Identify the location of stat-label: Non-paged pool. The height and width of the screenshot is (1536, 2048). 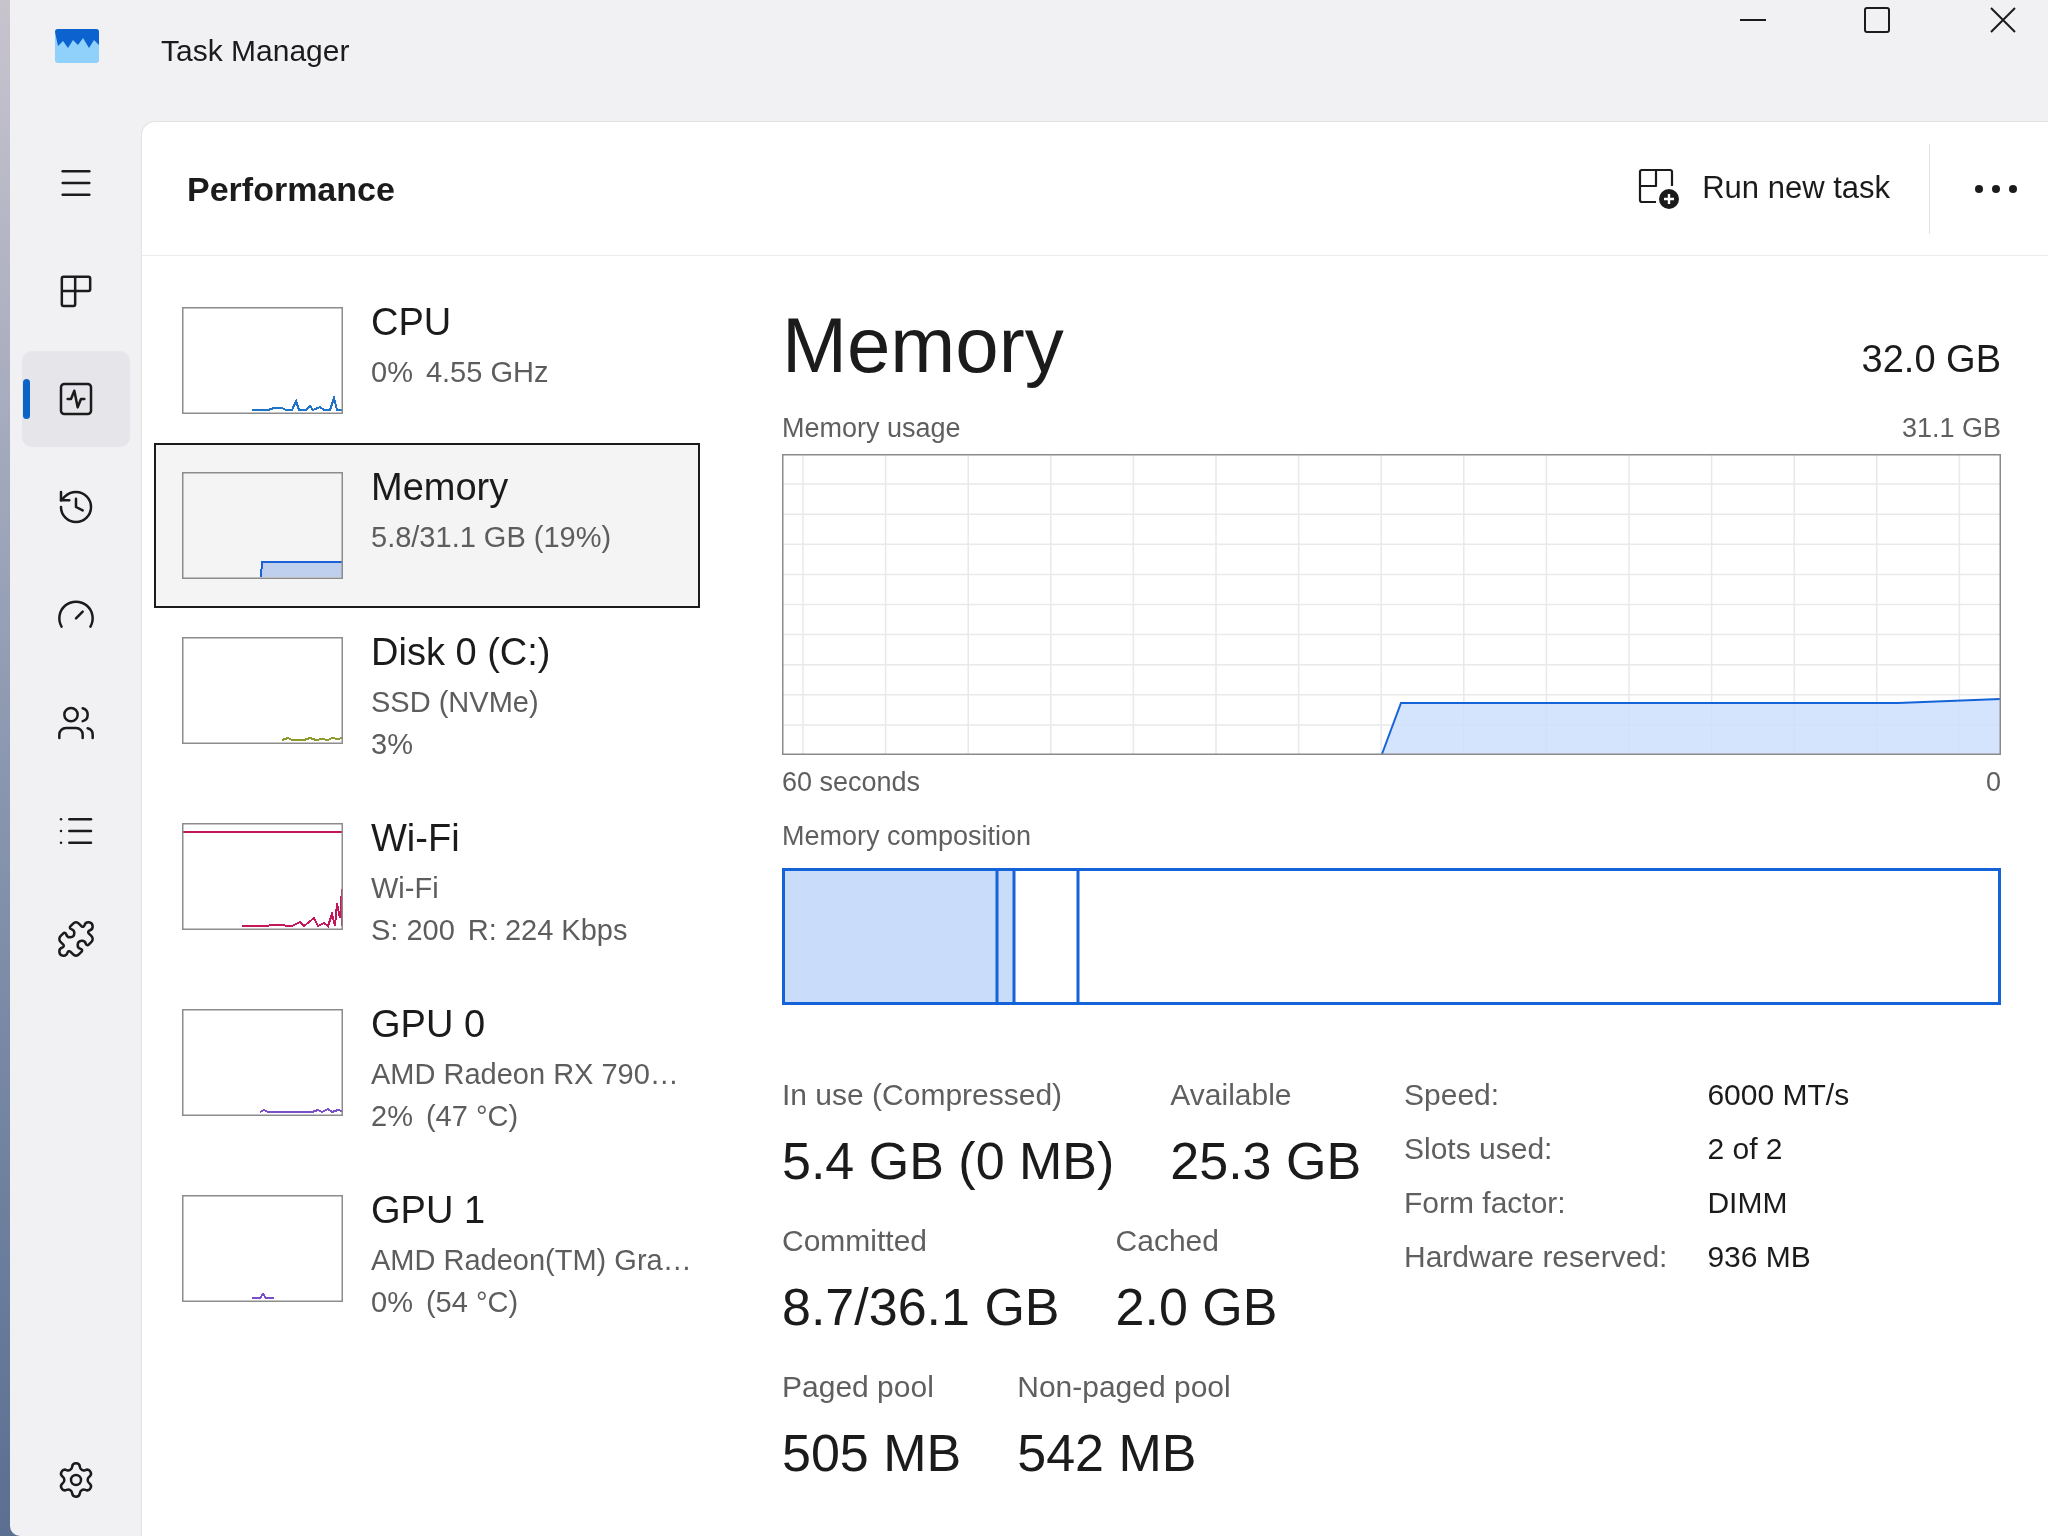
(1124, 1387).